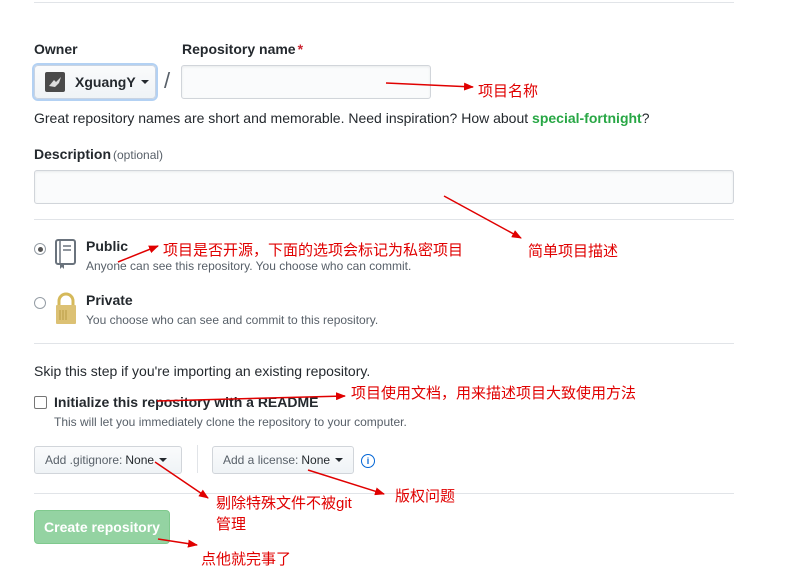  I want to click on annotation-readme: 项目使用文档，用来描述项目大致使用方法, so click(494, 393).